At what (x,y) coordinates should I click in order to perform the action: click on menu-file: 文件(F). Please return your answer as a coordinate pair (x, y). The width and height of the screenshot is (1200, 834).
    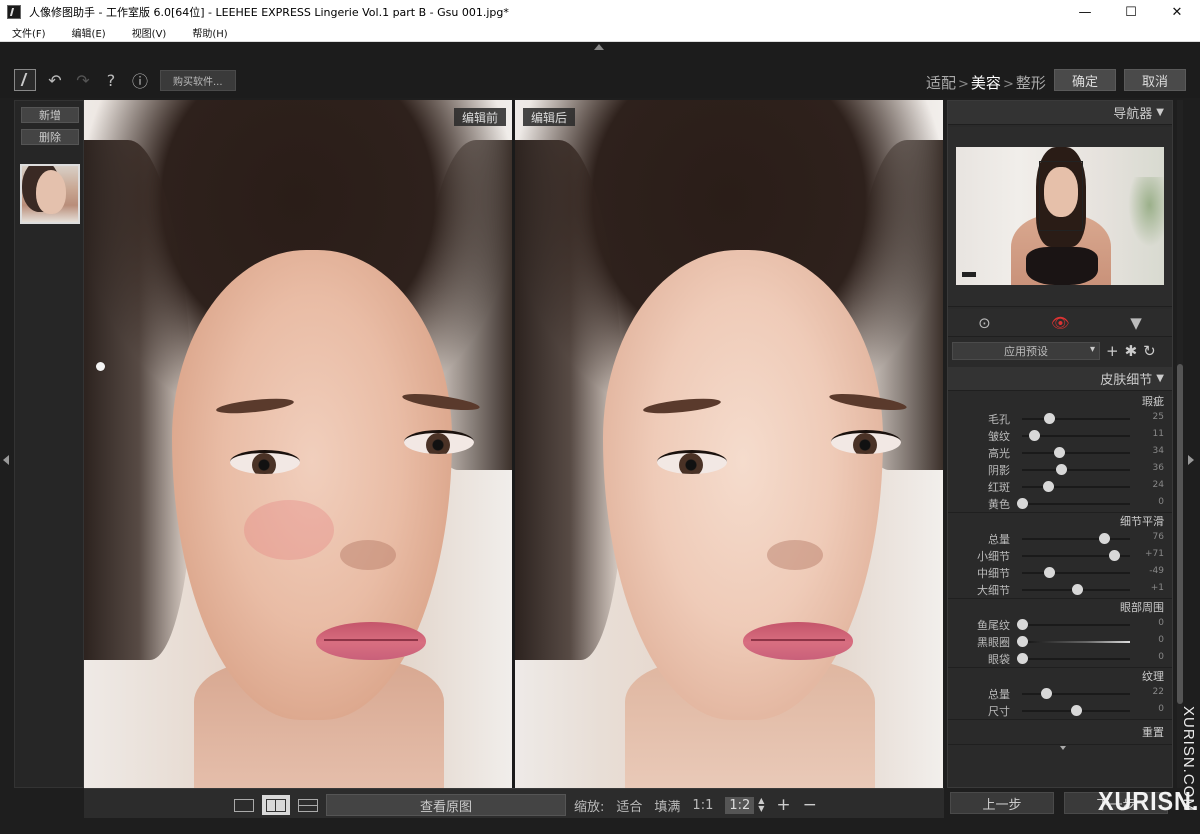
    Looking at the image, I should click on (29, 32).